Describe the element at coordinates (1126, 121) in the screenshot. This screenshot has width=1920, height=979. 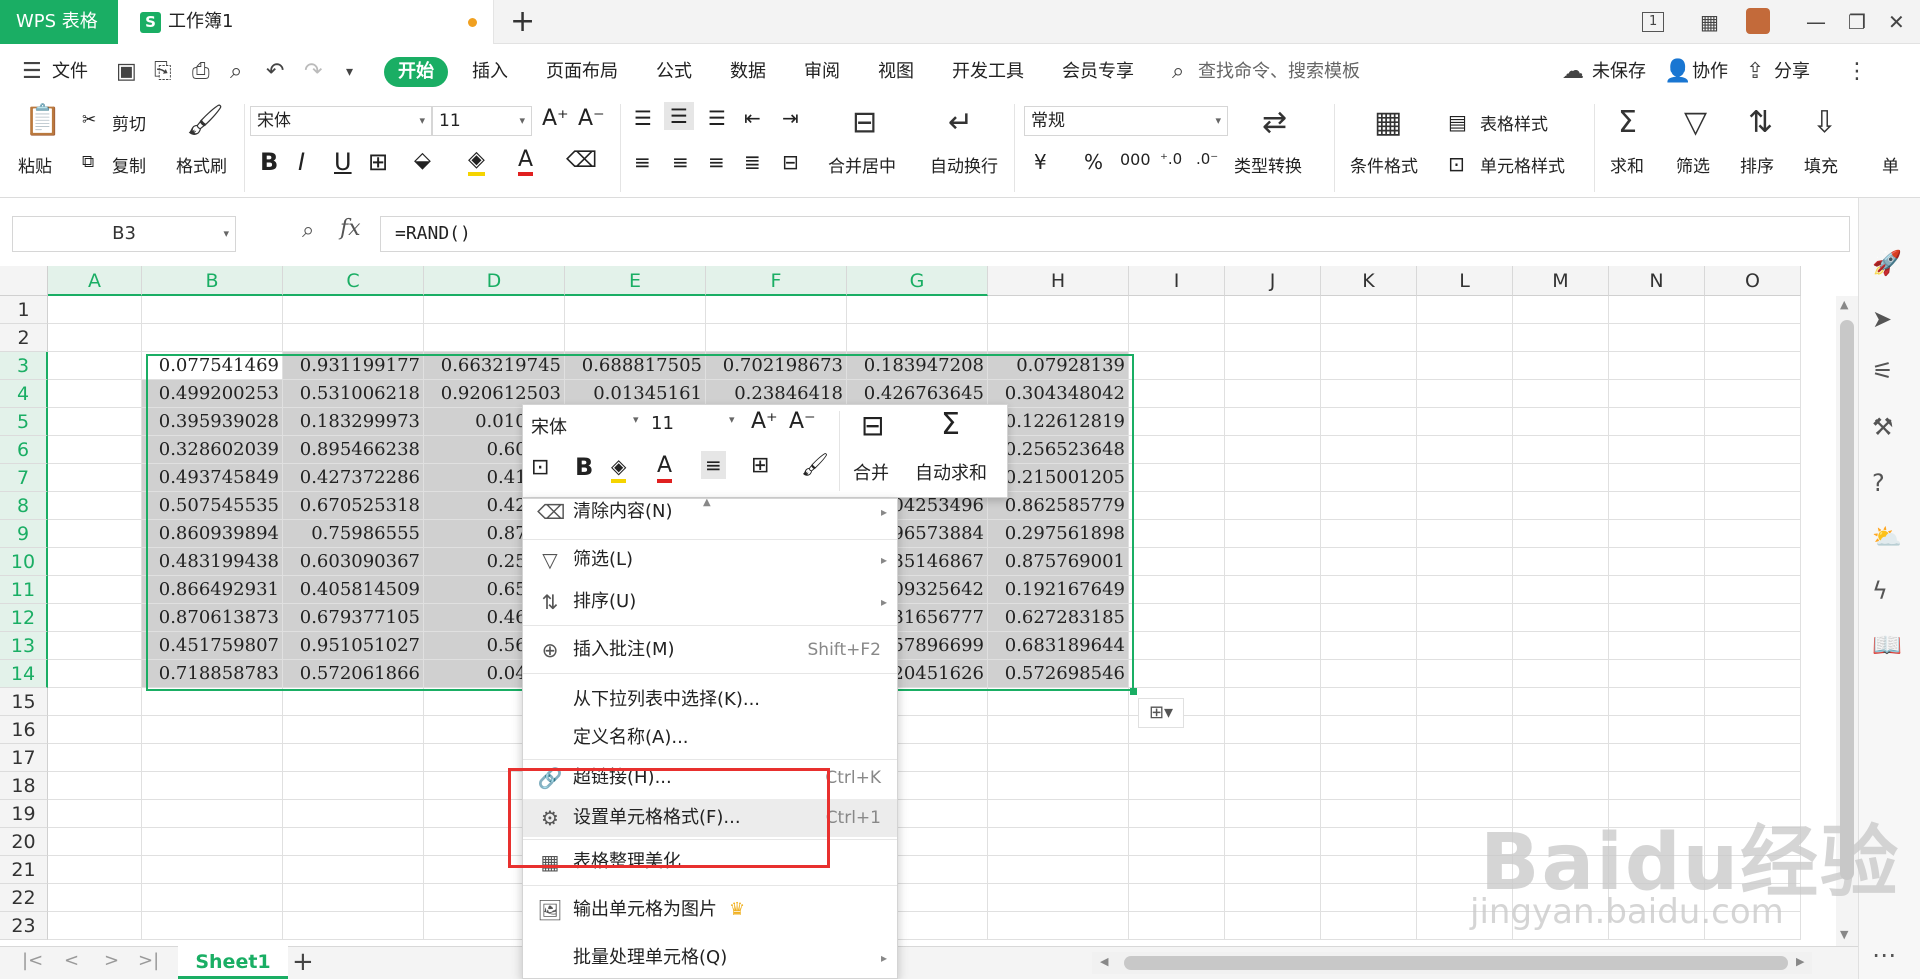
I see `number-format-combo: 常规 ▾` at that location.